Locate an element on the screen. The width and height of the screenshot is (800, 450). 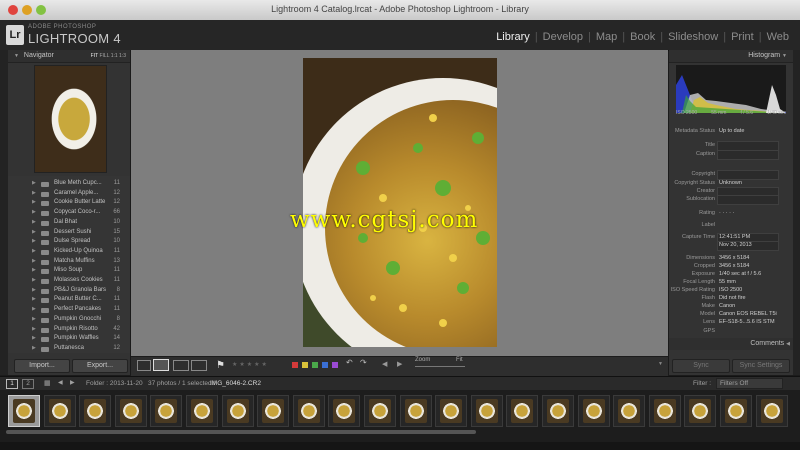
survey-view-icon is located at coordinates (199, 365).